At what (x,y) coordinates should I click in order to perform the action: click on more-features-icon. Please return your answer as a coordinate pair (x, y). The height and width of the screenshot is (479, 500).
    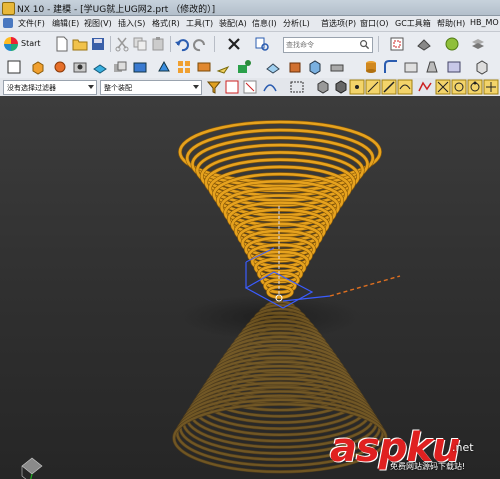
    Looking at the image, I should click on (482, 67).